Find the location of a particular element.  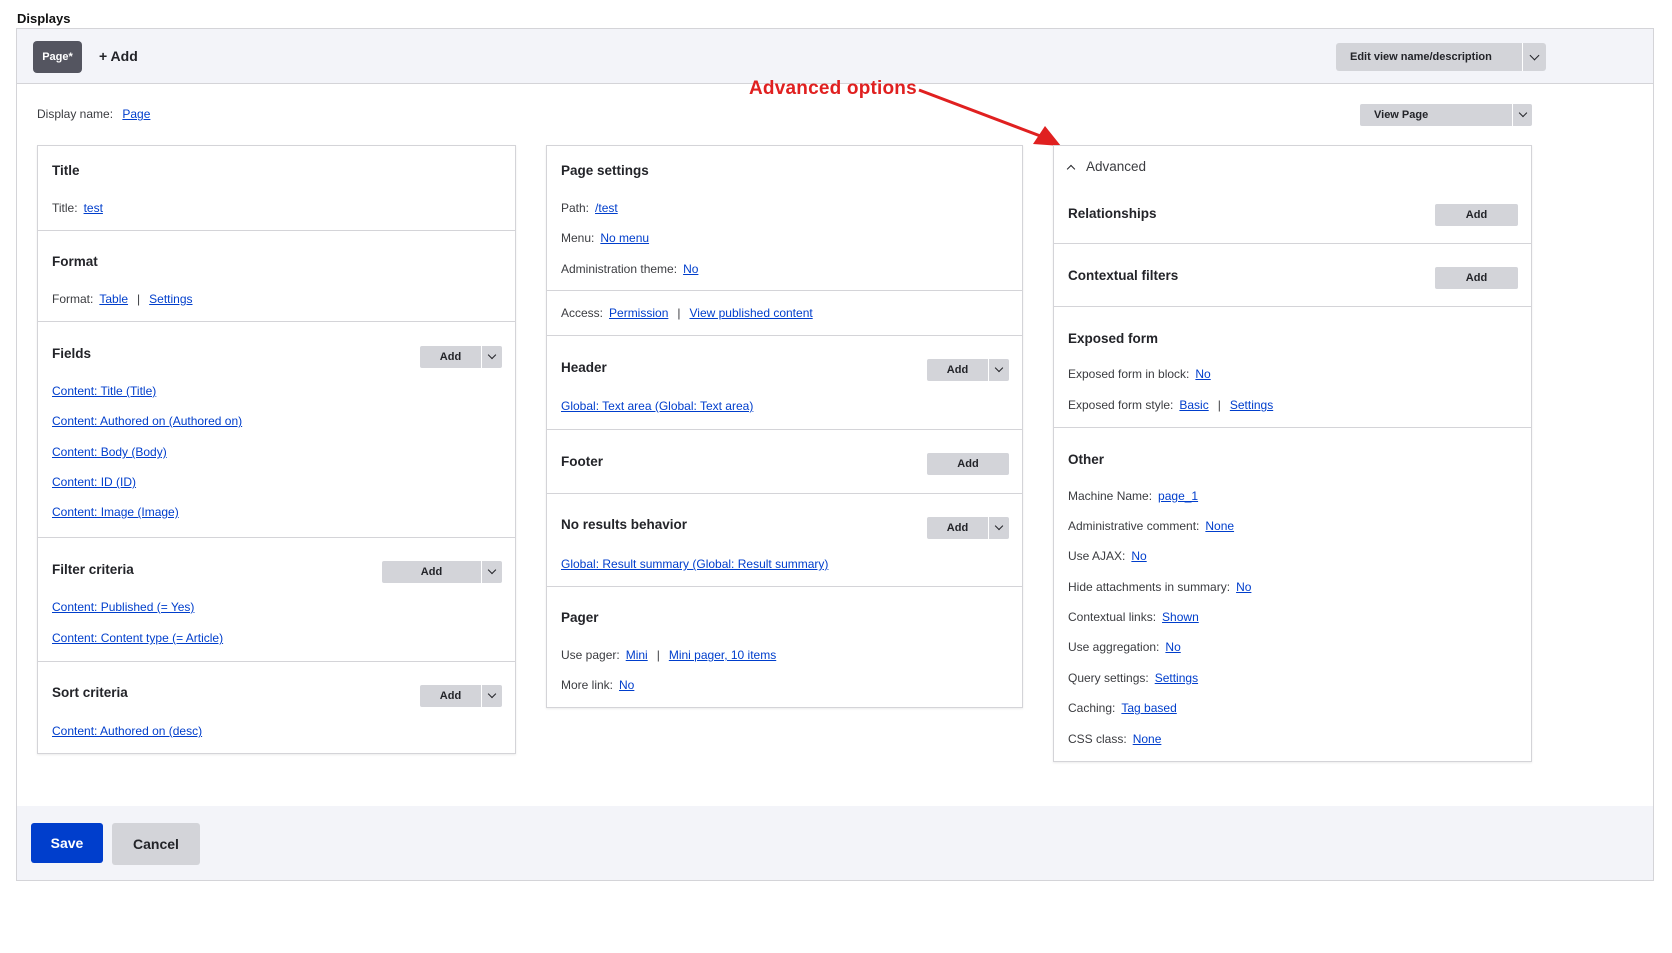

exposed-in-block-link: No is located at coordinates (1202, 374).